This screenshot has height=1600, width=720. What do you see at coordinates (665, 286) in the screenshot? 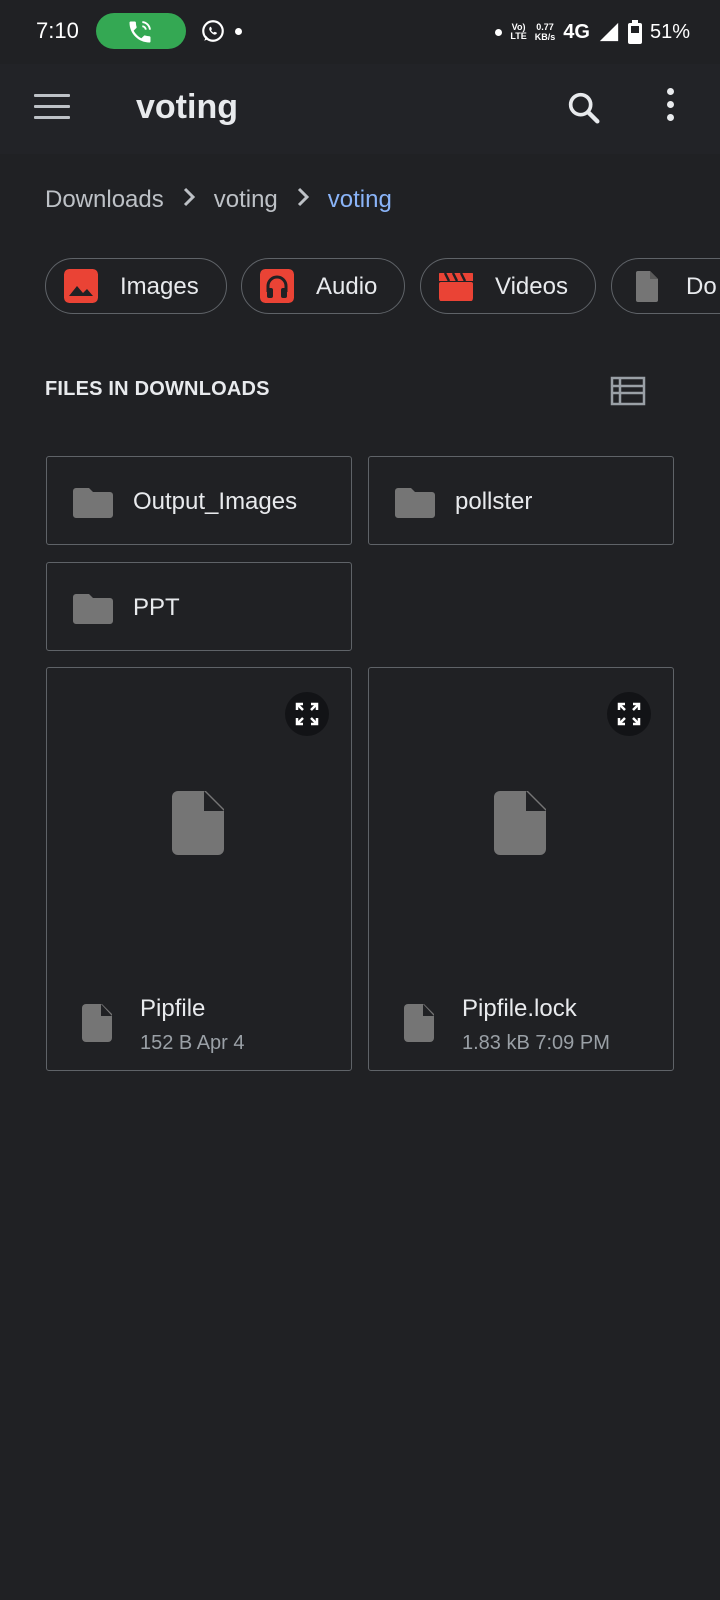
I see `chip-documents: Do` at bounding box center [665, 286].